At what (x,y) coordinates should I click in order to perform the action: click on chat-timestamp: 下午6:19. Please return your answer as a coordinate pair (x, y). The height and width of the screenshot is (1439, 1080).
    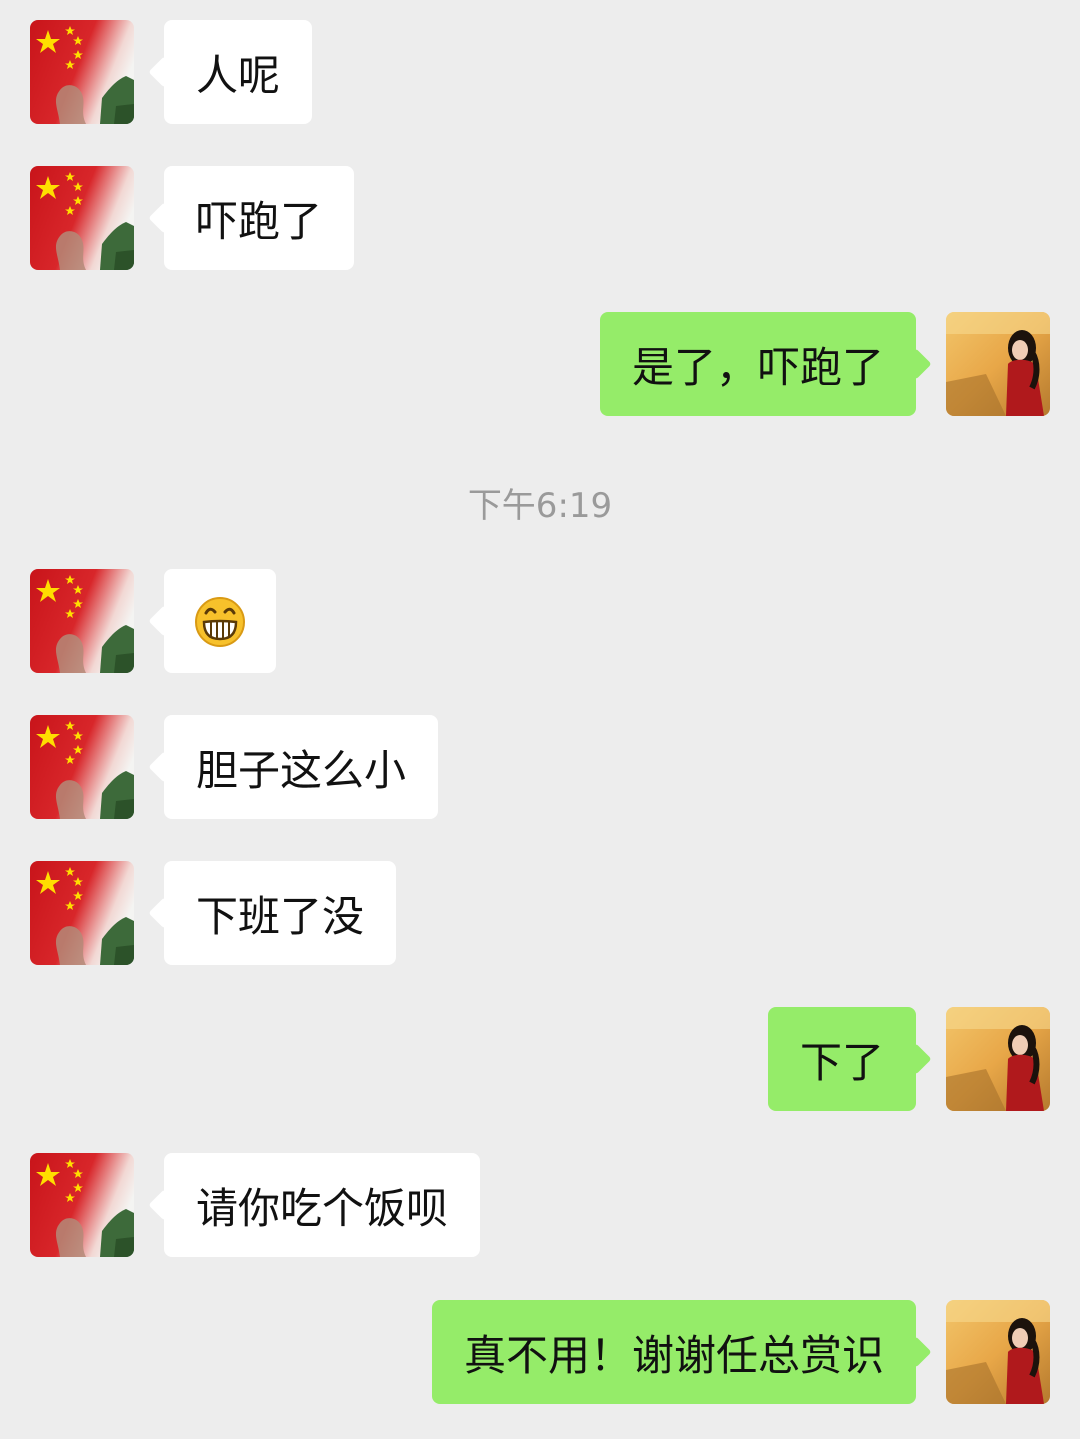
    Looking at the image, I should click on (540, 506).